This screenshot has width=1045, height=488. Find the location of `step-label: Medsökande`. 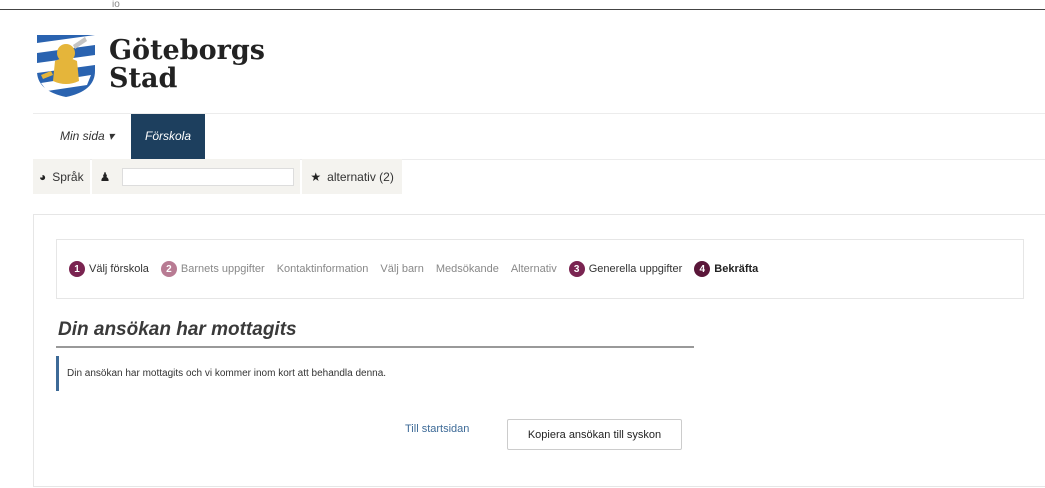

step-label: Medsökande is located at coordinates (467, 269).